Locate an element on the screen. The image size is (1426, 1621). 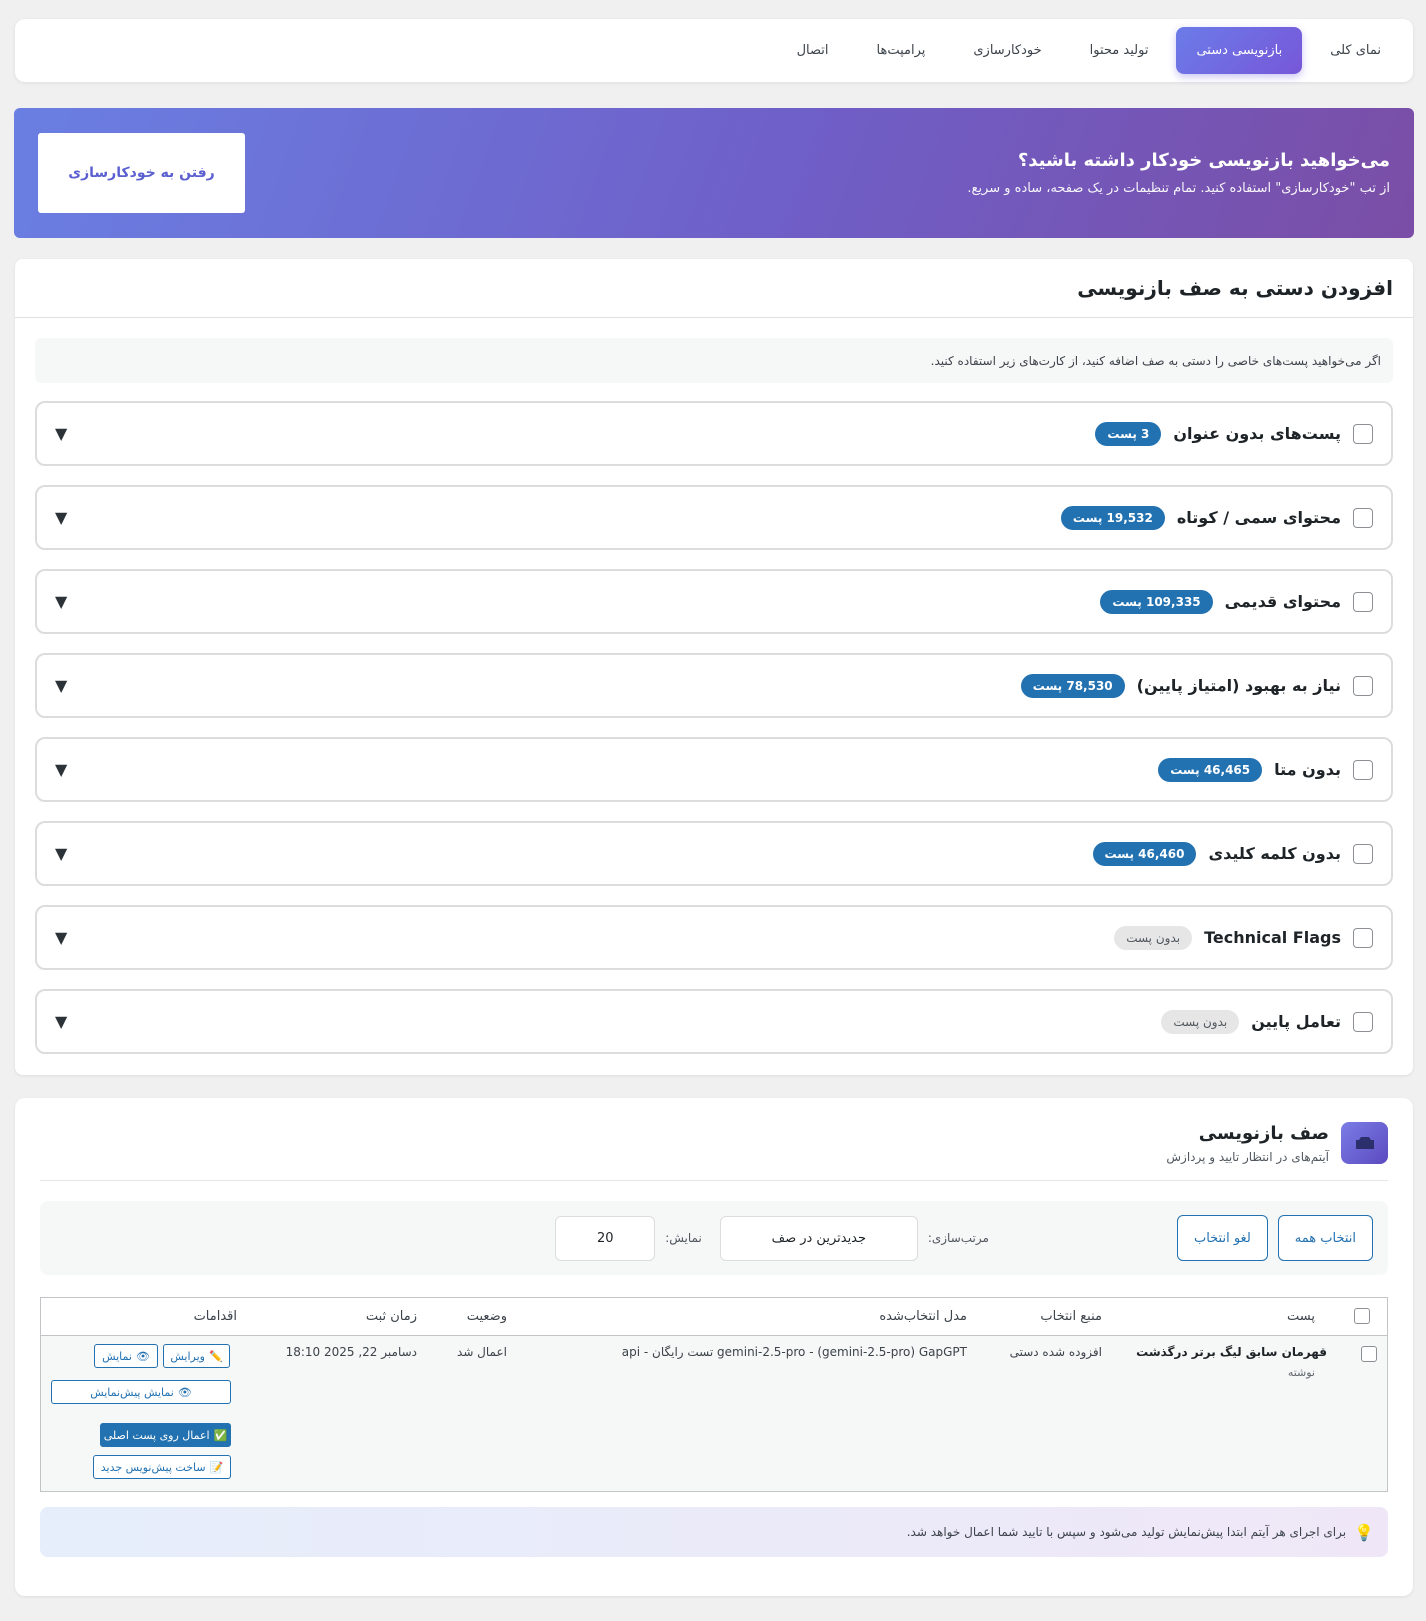
category-name: پست‌های بدون عنوان is located at coordinates (1257, 433).